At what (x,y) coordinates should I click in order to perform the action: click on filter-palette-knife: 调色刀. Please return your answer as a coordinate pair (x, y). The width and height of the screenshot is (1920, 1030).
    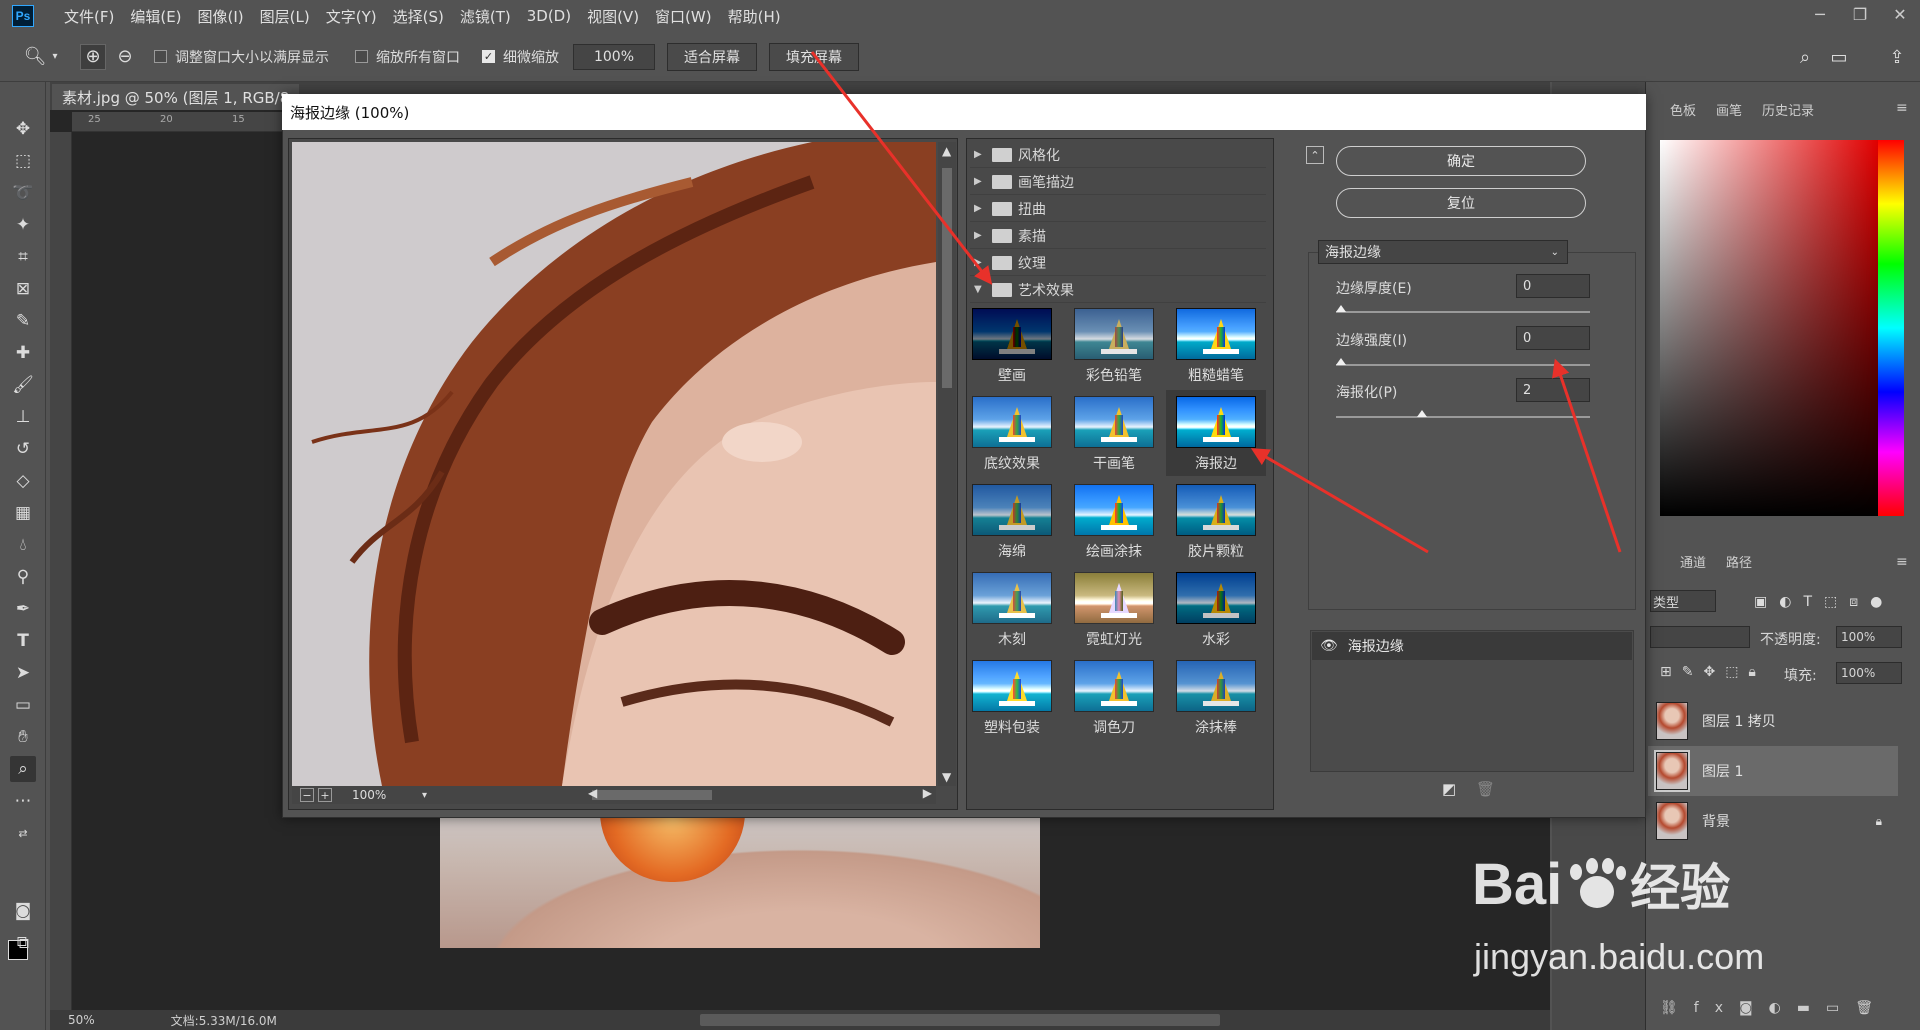
    Looking at the image, I should click on (1114, 697).